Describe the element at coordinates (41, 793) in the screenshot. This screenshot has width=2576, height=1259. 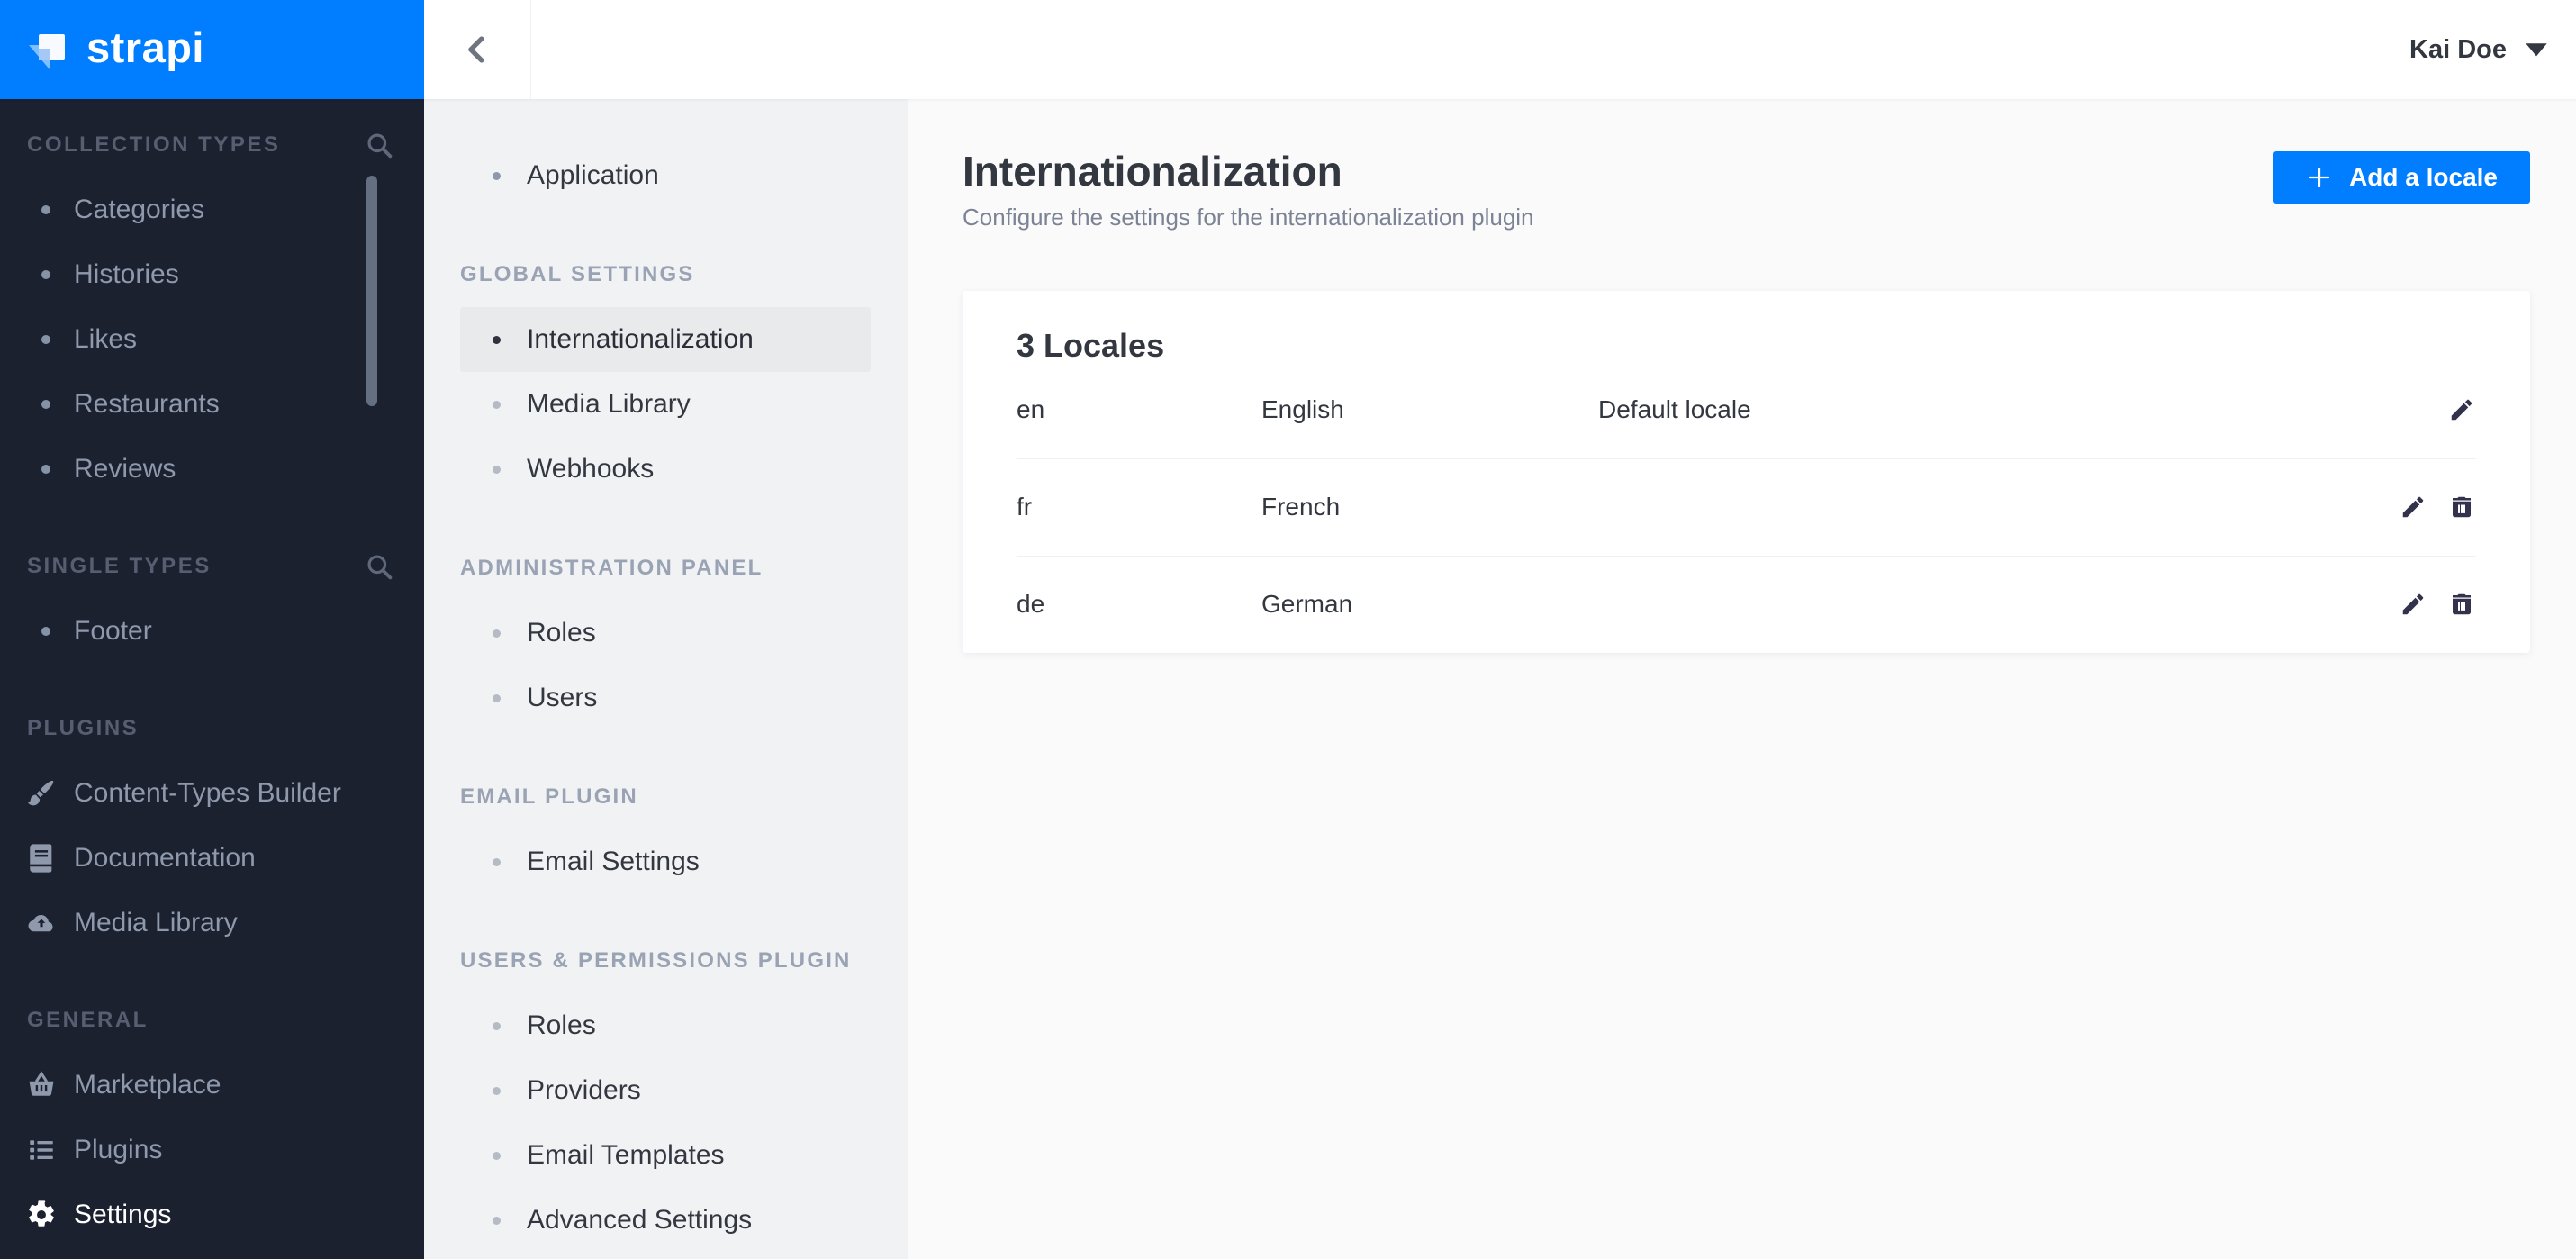
I see `brush-icon` at that location.